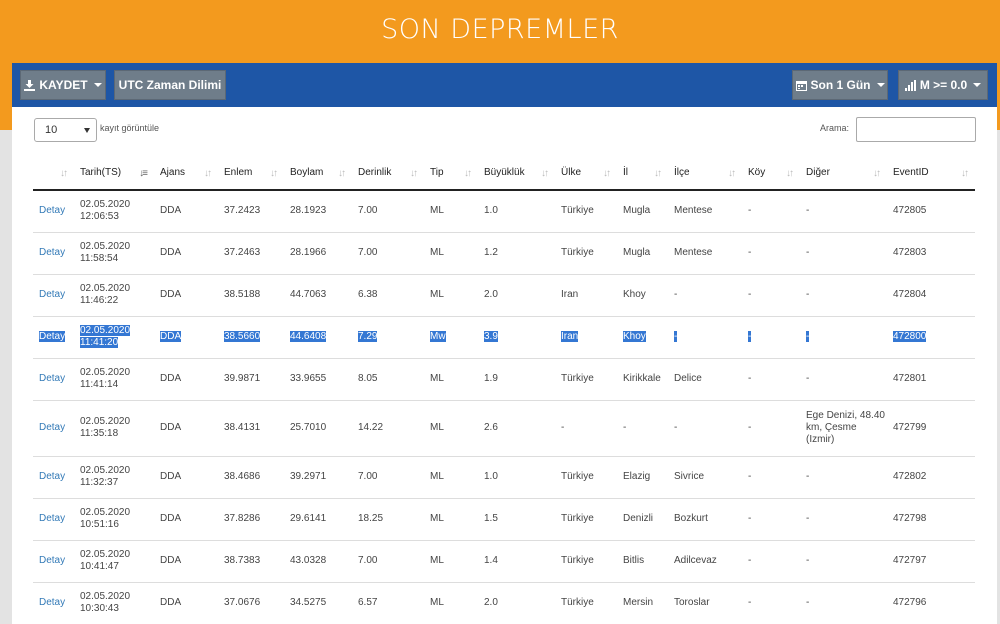 Image resolution: width=1000 pixels, height=624 pixels. Describe the element at coordinates (516, 253) in the screenshot. I see `cell-mag: 1.2` at that location.